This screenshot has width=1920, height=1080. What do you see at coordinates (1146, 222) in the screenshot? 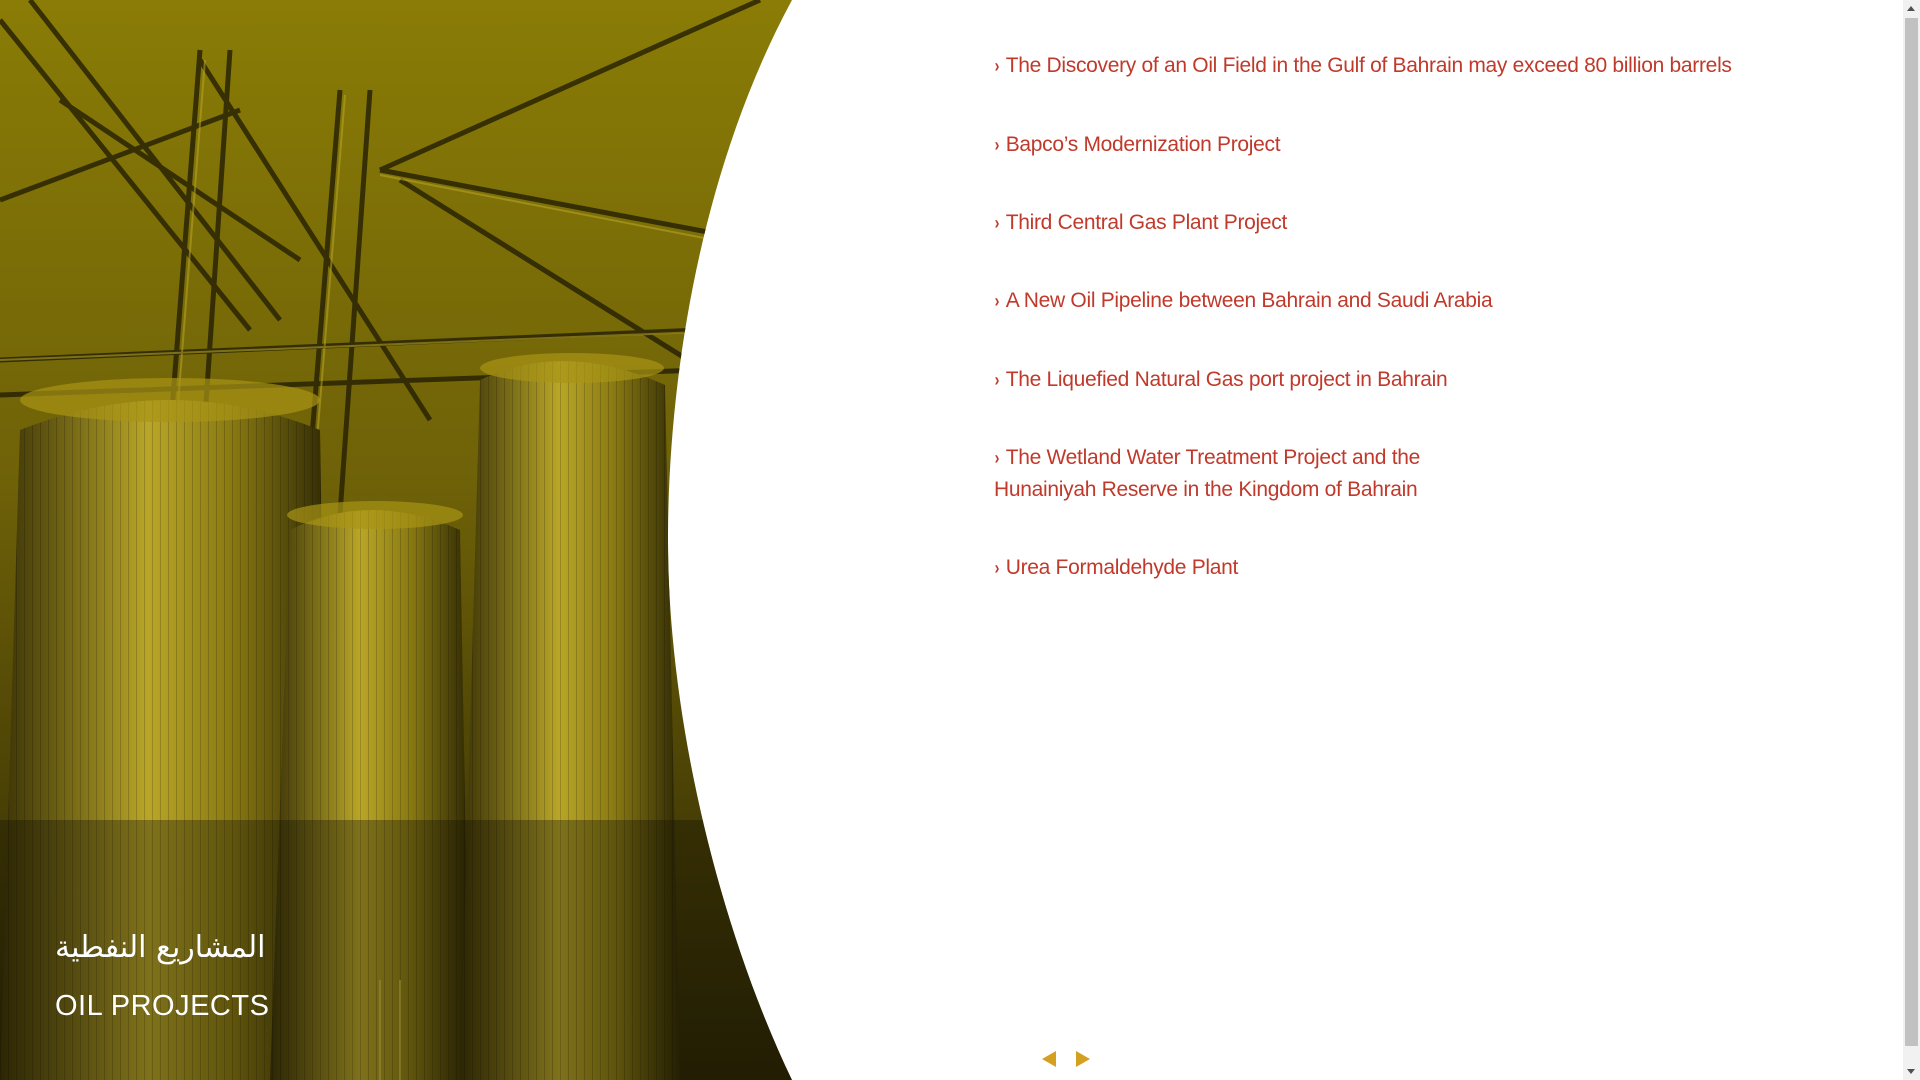
I see `project-link-label: Third Central Gas Plant Project` at bounding box center [1146, 222].